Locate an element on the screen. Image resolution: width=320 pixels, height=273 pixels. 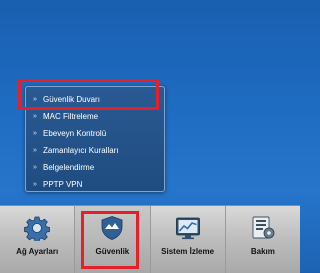
network-settings-button: Ağ Ayarları is located at coordinates (38, 239).